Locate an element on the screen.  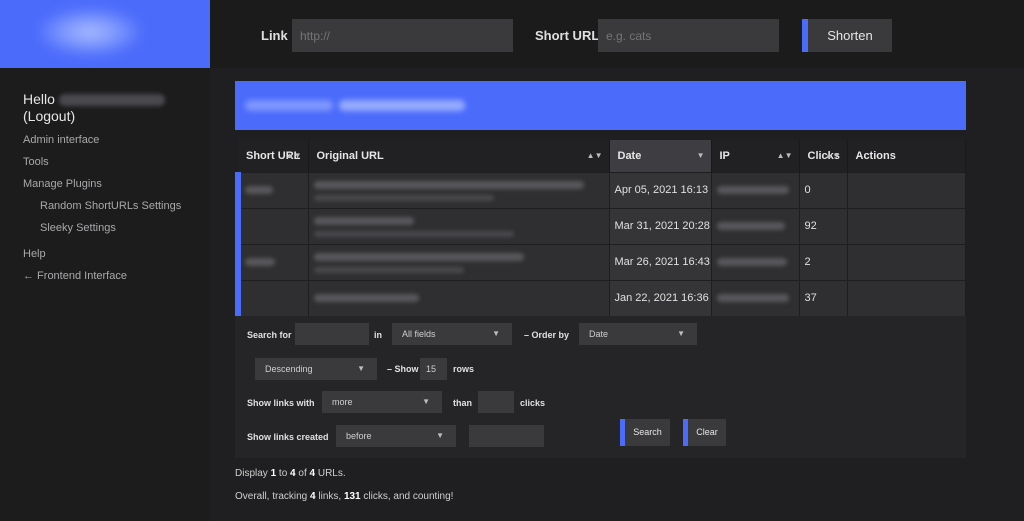
search-field-select: All fields ▼ is located at coordinates (452, 334).